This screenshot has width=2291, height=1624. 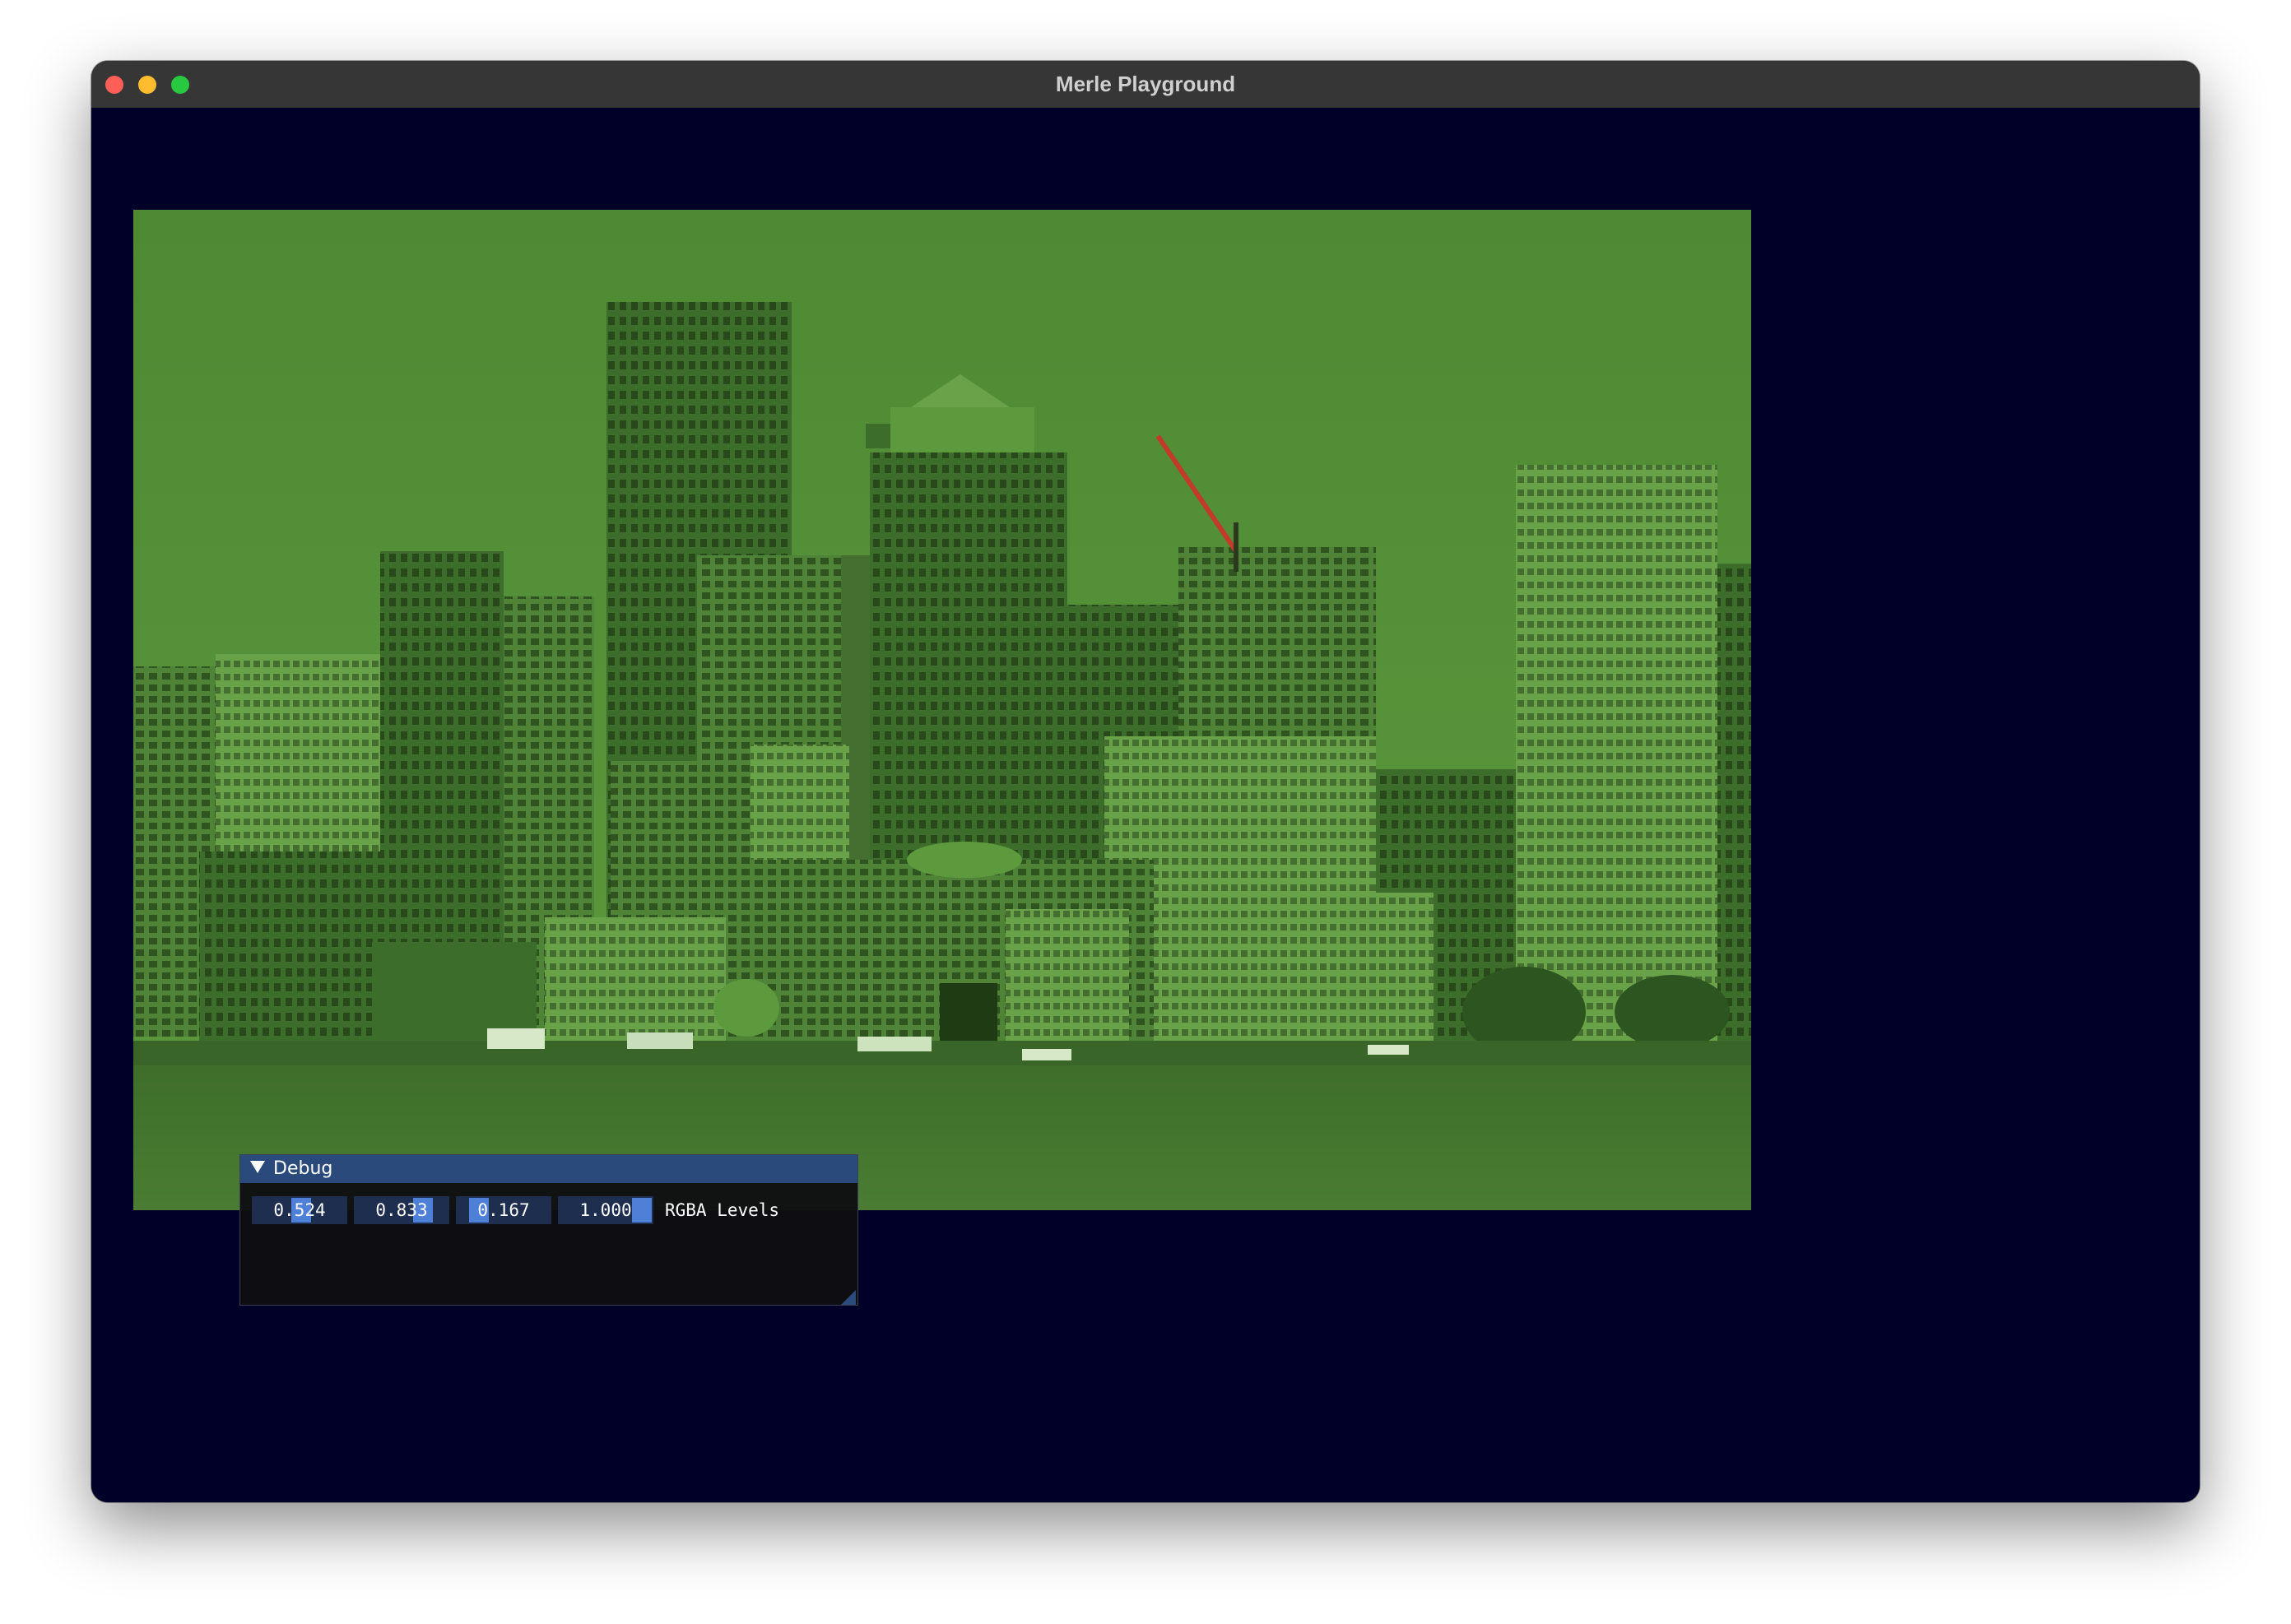 I want to click on level-a-value: 1.000, so click(x=605, y=1210).